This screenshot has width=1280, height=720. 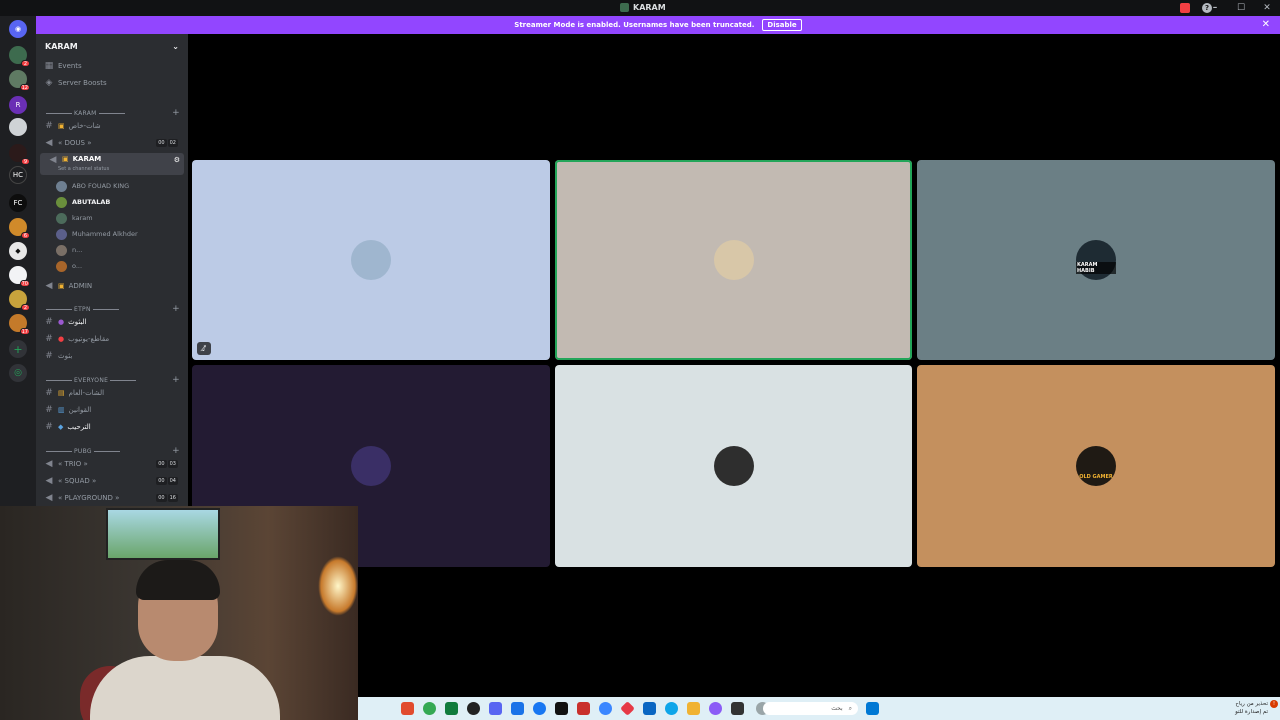 I want to click on weather-notification: تحذير من رياح تم إصدارة للتو !, so click(x=1256, y=708).